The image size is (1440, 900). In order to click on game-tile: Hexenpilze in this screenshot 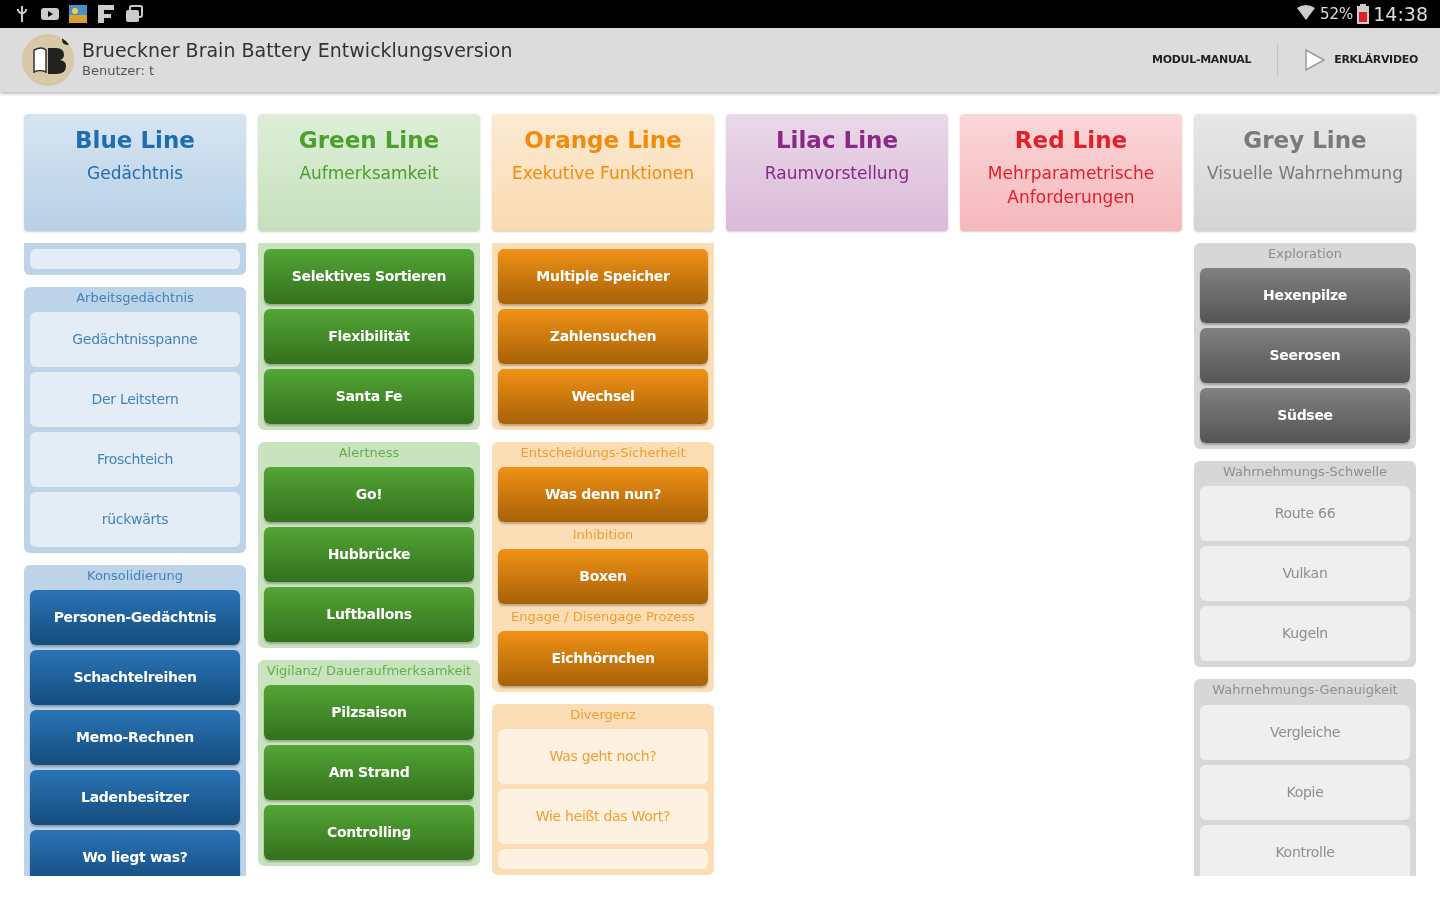, I will do `click(1305, 296)`.